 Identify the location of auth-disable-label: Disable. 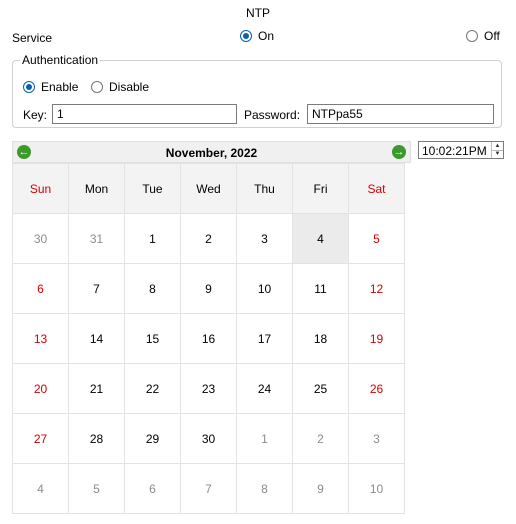
(129, 87).